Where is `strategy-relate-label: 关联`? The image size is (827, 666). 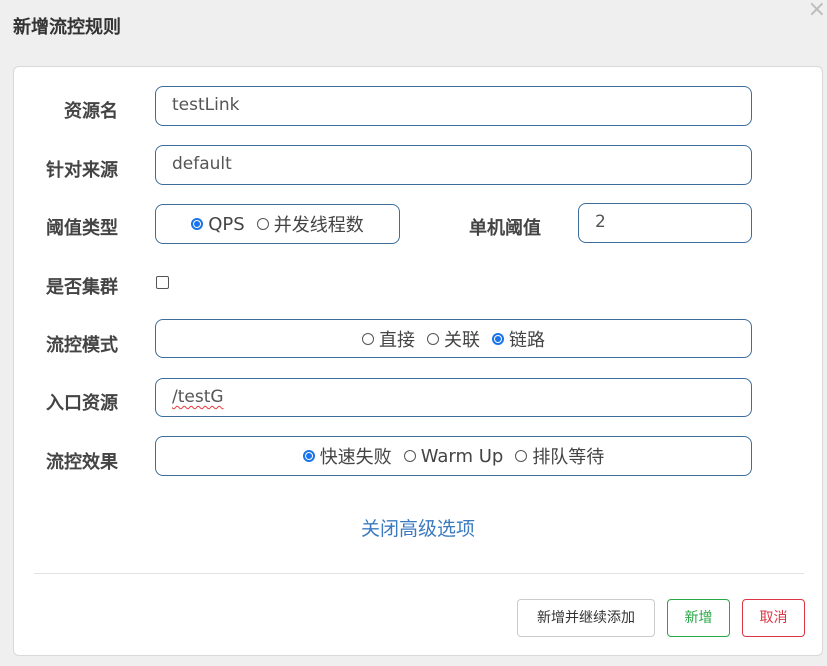
strategy-relate-label: 关联 is located at coordinates (462, 340).